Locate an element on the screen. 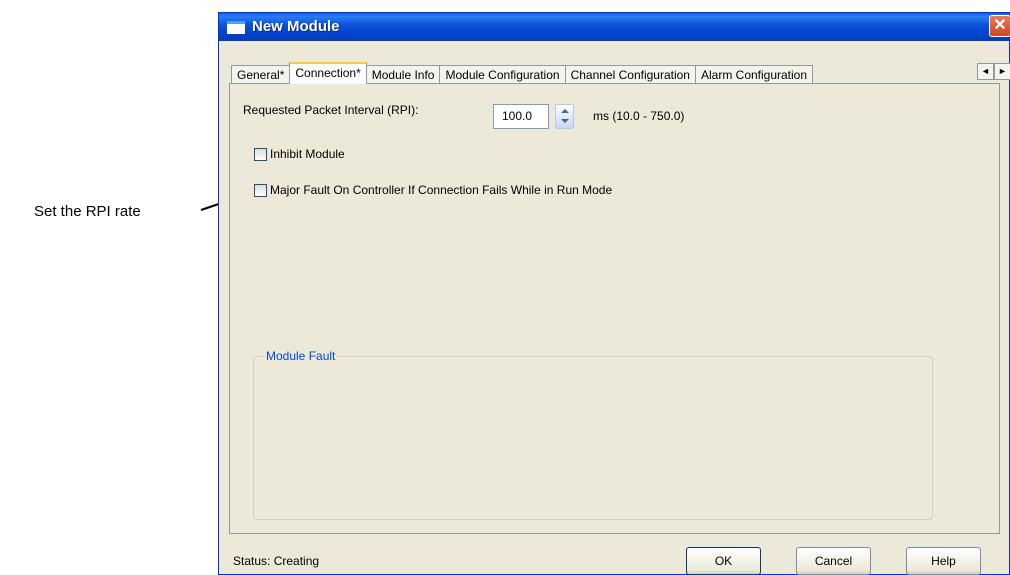 The image size is (1010, 575). ok-button: OK is located at coordinates (723, 561).